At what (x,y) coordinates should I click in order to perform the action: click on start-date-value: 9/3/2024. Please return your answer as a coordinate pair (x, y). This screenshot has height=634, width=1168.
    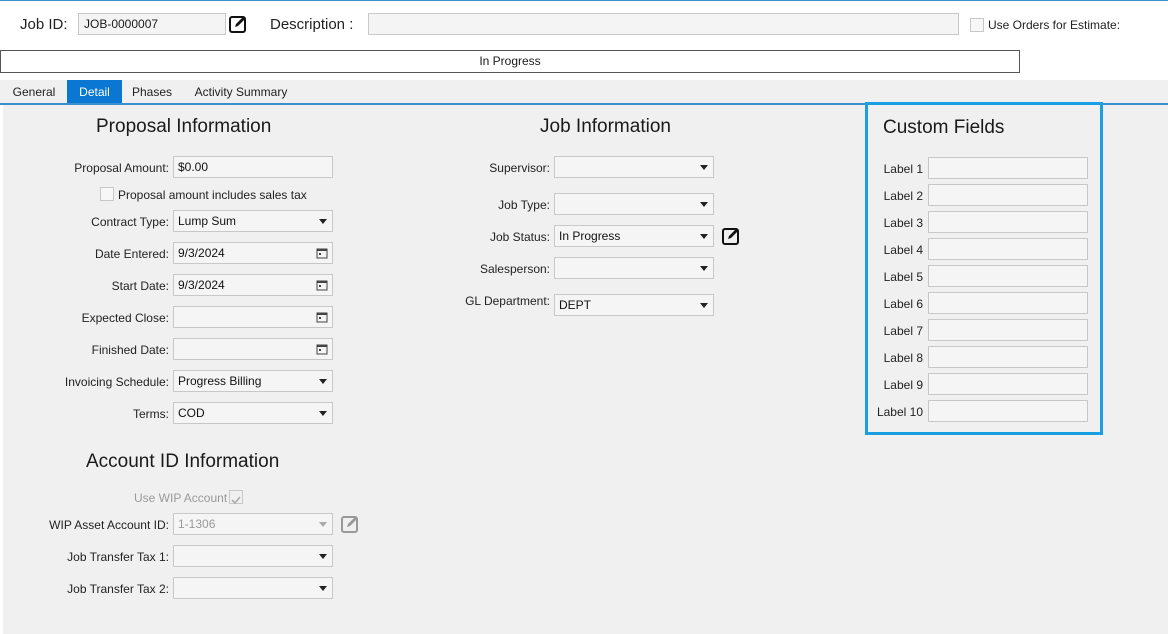
    Looking at the image, I should click on (201, 285).